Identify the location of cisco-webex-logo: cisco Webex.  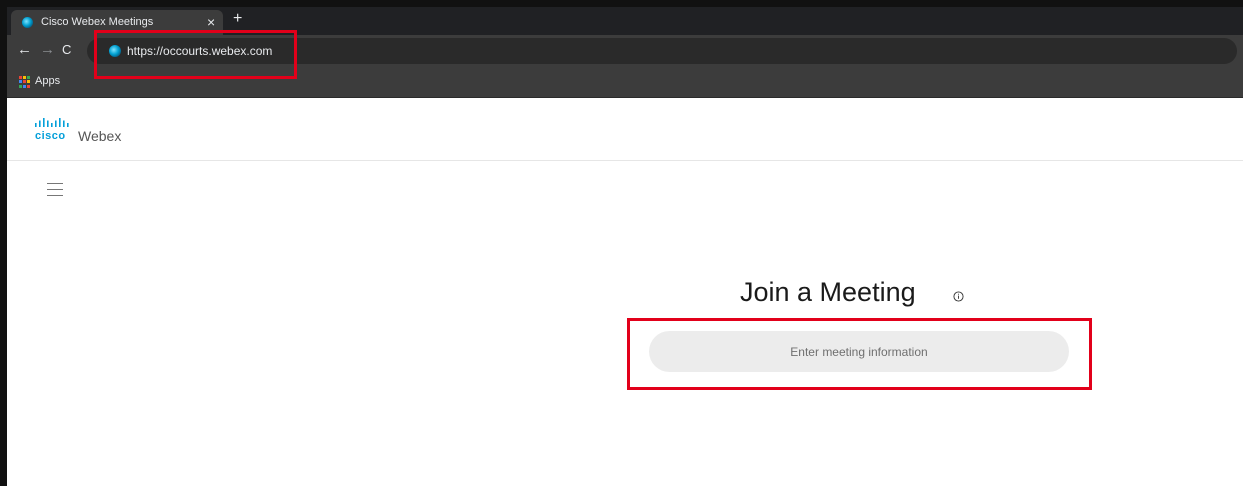
(78, 131).